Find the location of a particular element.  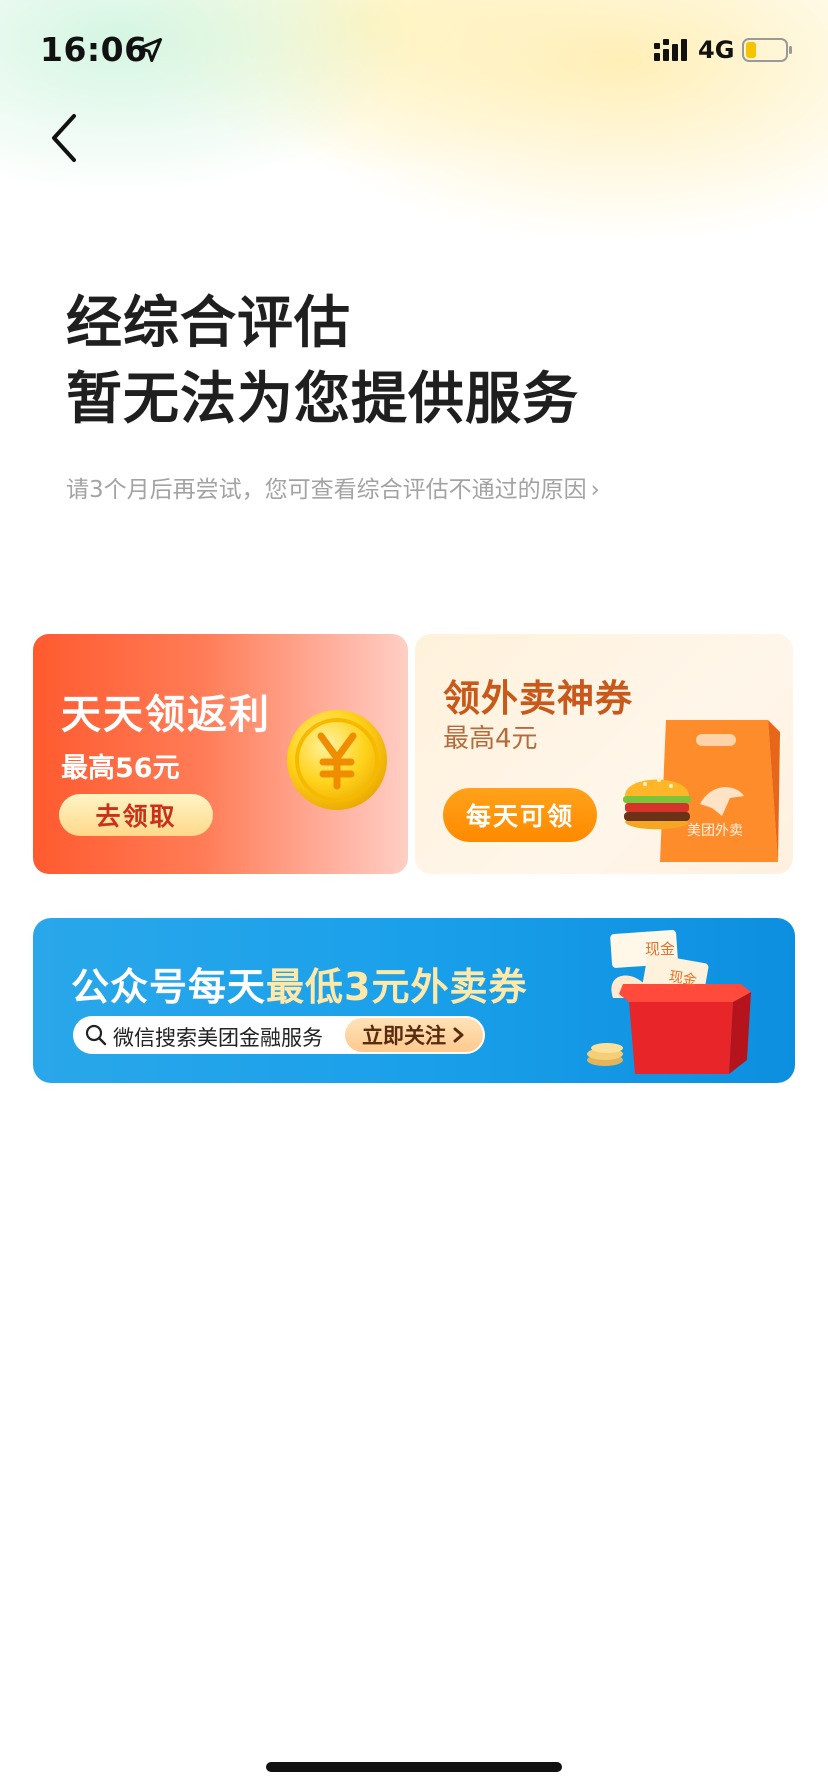

banner-title-part2: 最低3元外卖券 is located at coordinates (397, 987).